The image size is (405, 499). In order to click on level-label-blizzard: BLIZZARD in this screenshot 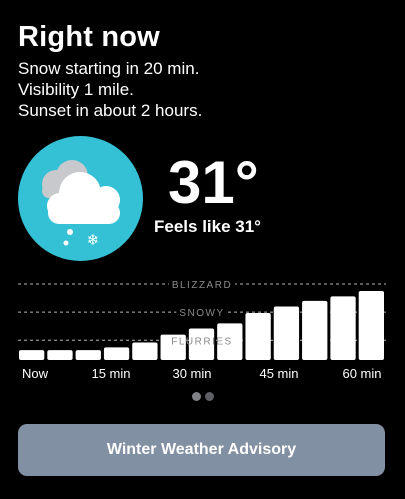, I will do `click(202, 285)`.